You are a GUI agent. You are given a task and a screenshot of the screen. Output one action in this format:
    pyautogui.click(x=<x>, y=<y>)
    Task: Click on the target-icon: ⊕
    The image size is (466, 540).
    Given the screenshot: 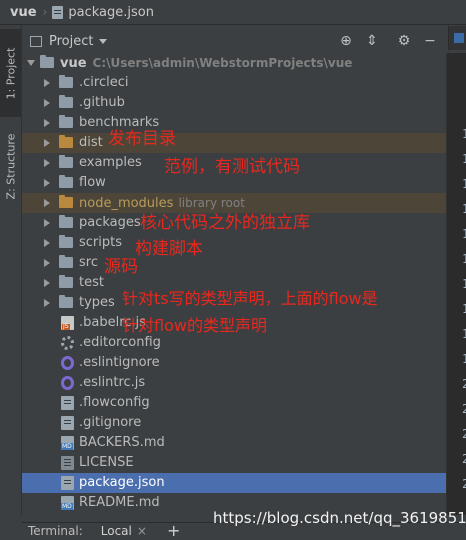 What is the action you would take?
    pyautogui.click(x=346, y=41)
    